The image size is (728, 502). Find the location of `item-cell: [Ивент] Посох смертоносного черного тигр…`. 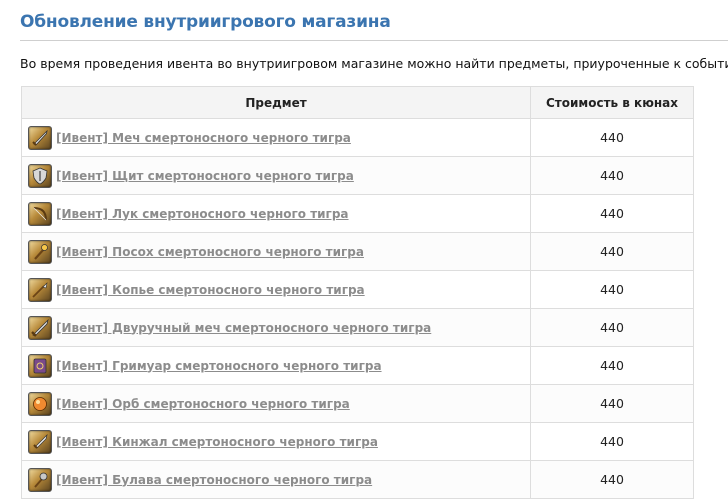

item-cell: [Ивент] Посох смертоносного черного тигр… is located at coordinates (276, 251).